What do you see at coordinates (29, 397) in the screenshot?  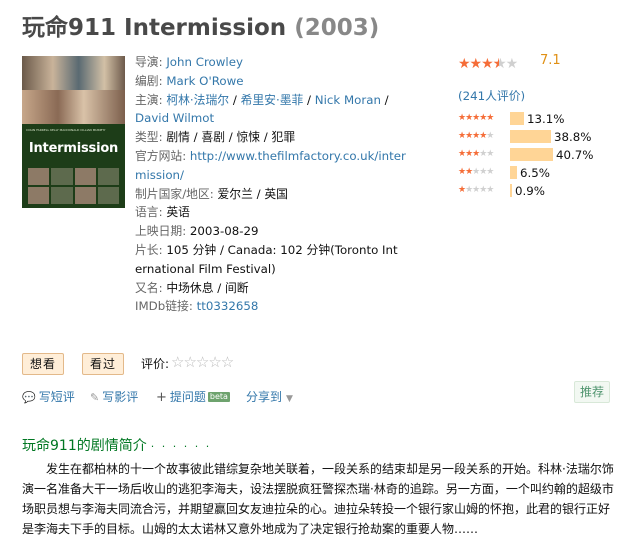 I see `comment-icon: 💬` at bounding box center [29, 397].